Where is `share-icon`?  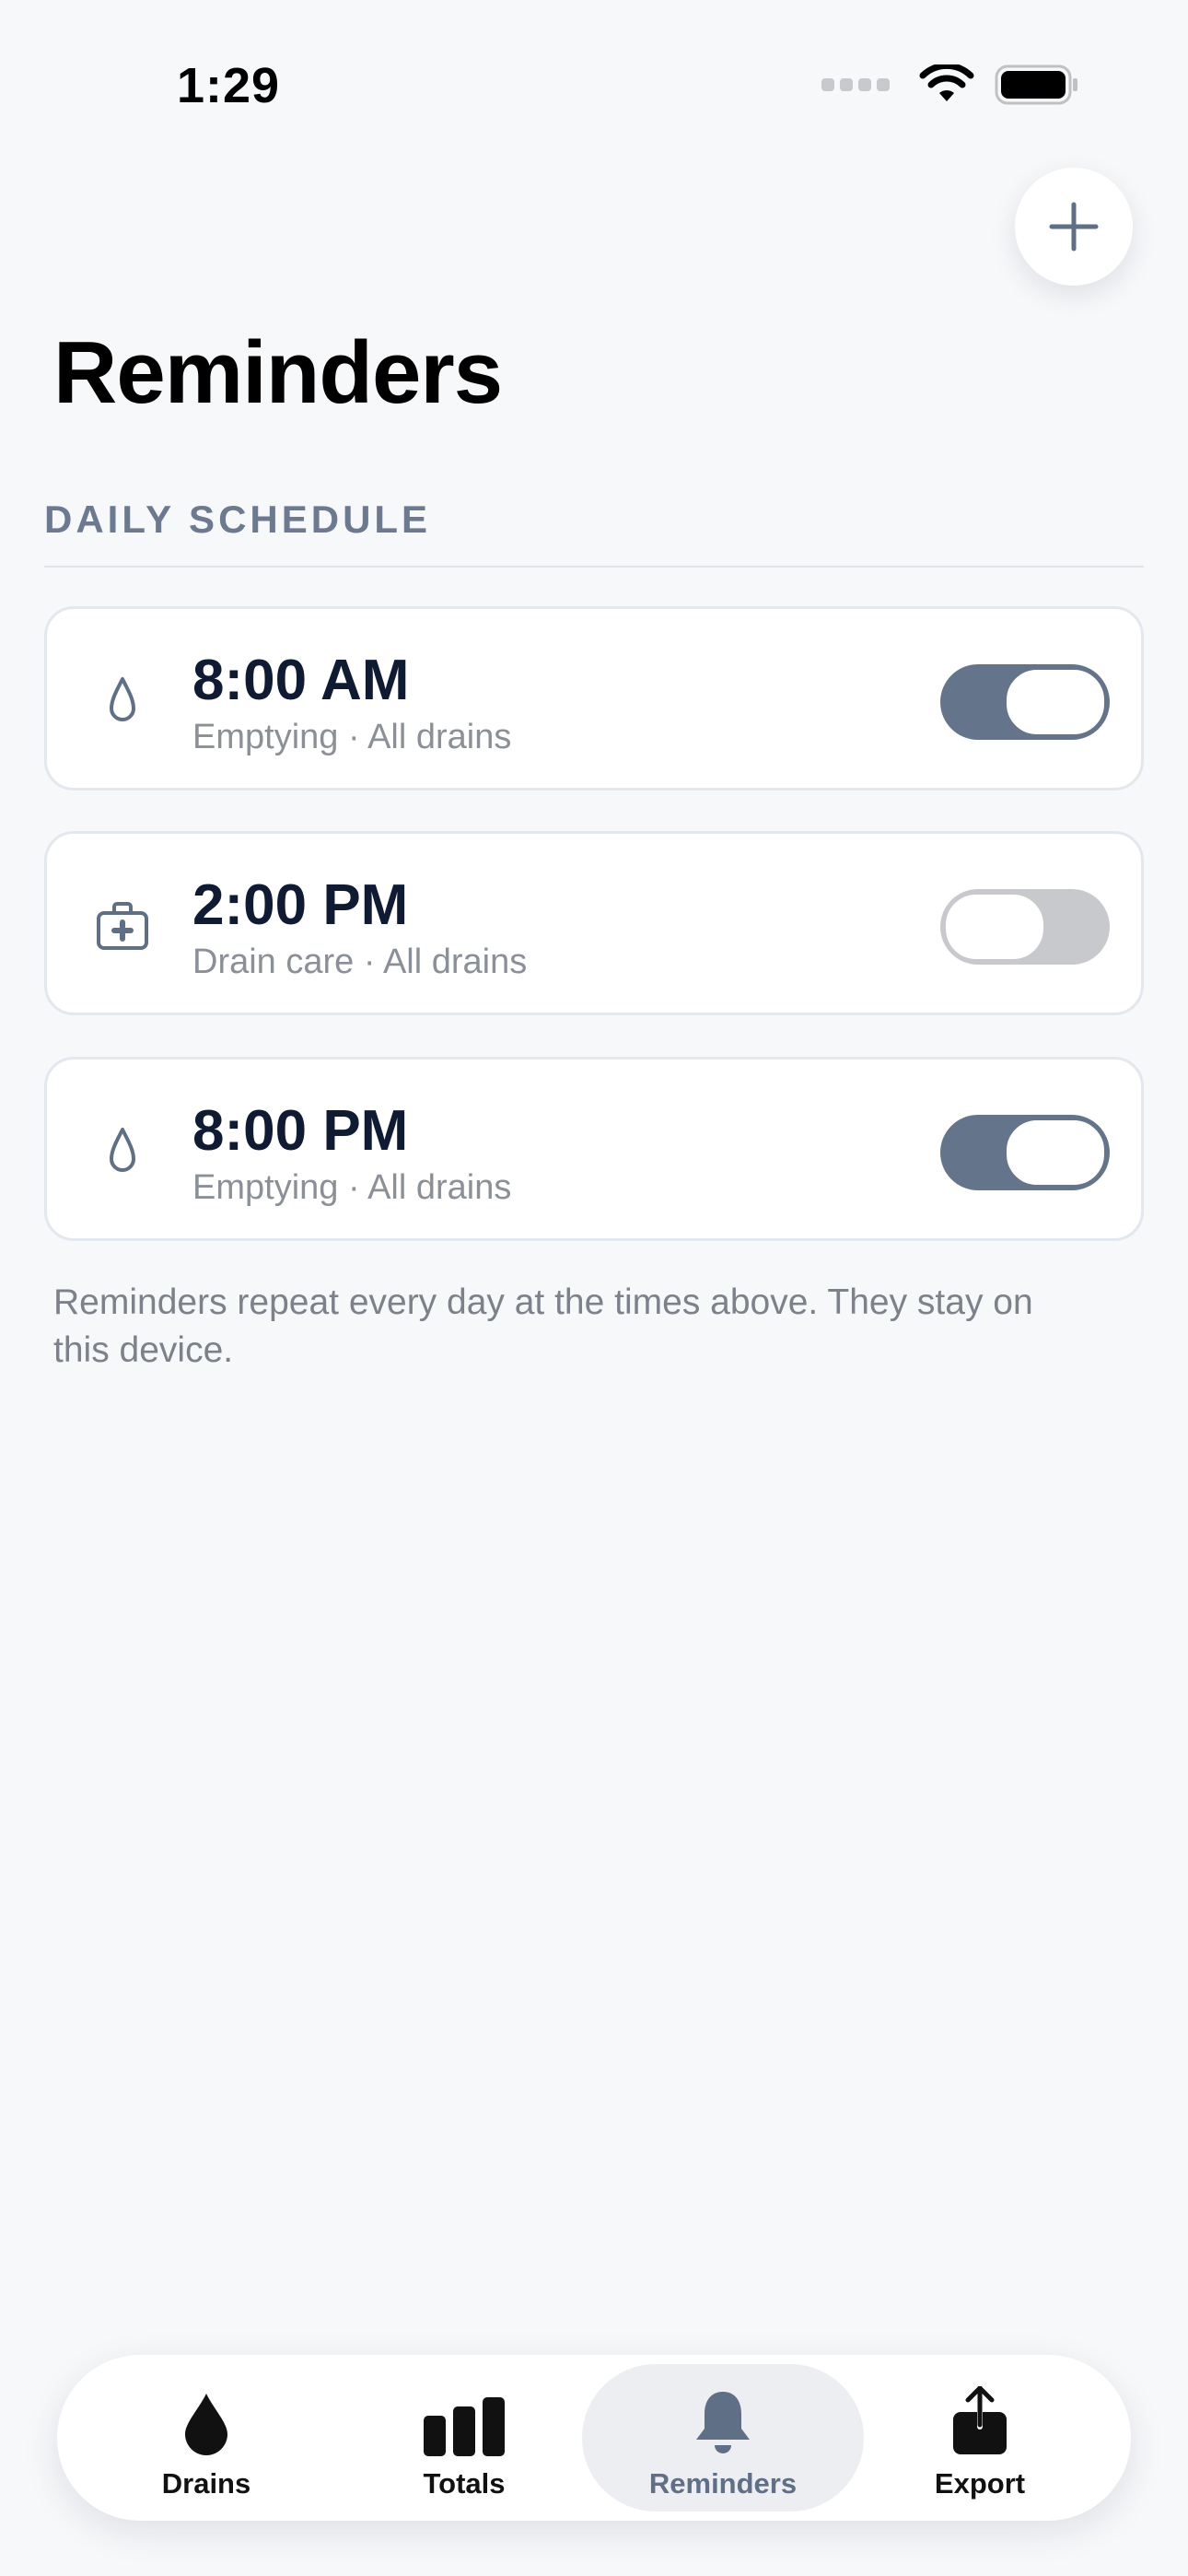
share-icon is located at coordinates (980, 2420).